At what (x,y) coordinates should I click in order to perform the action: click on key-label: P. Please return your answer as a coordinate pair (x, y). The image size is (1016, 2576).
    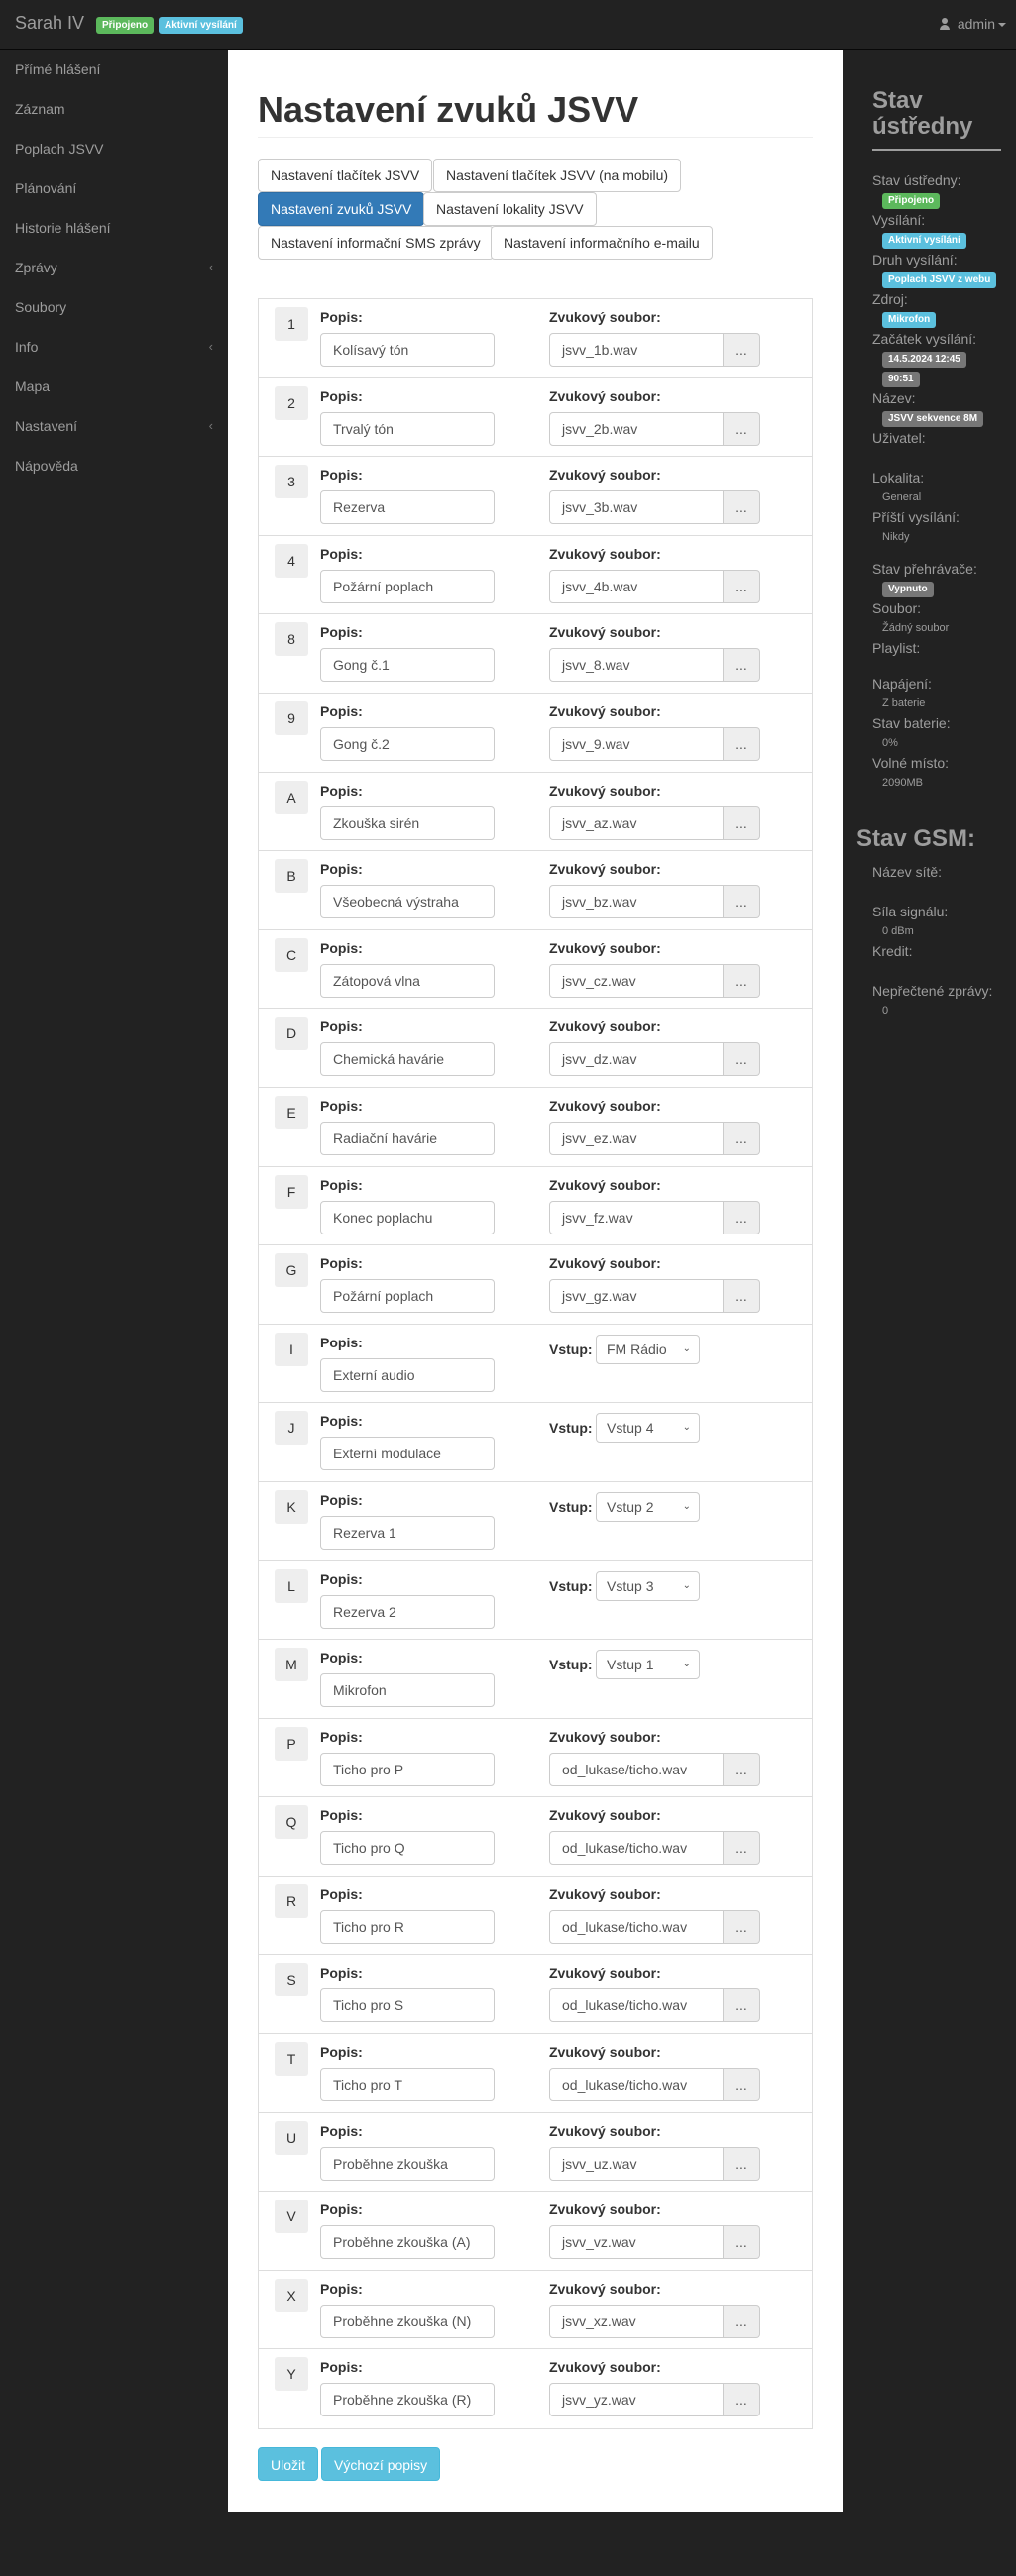
    Looking at the image, I should click on (291, 1743).